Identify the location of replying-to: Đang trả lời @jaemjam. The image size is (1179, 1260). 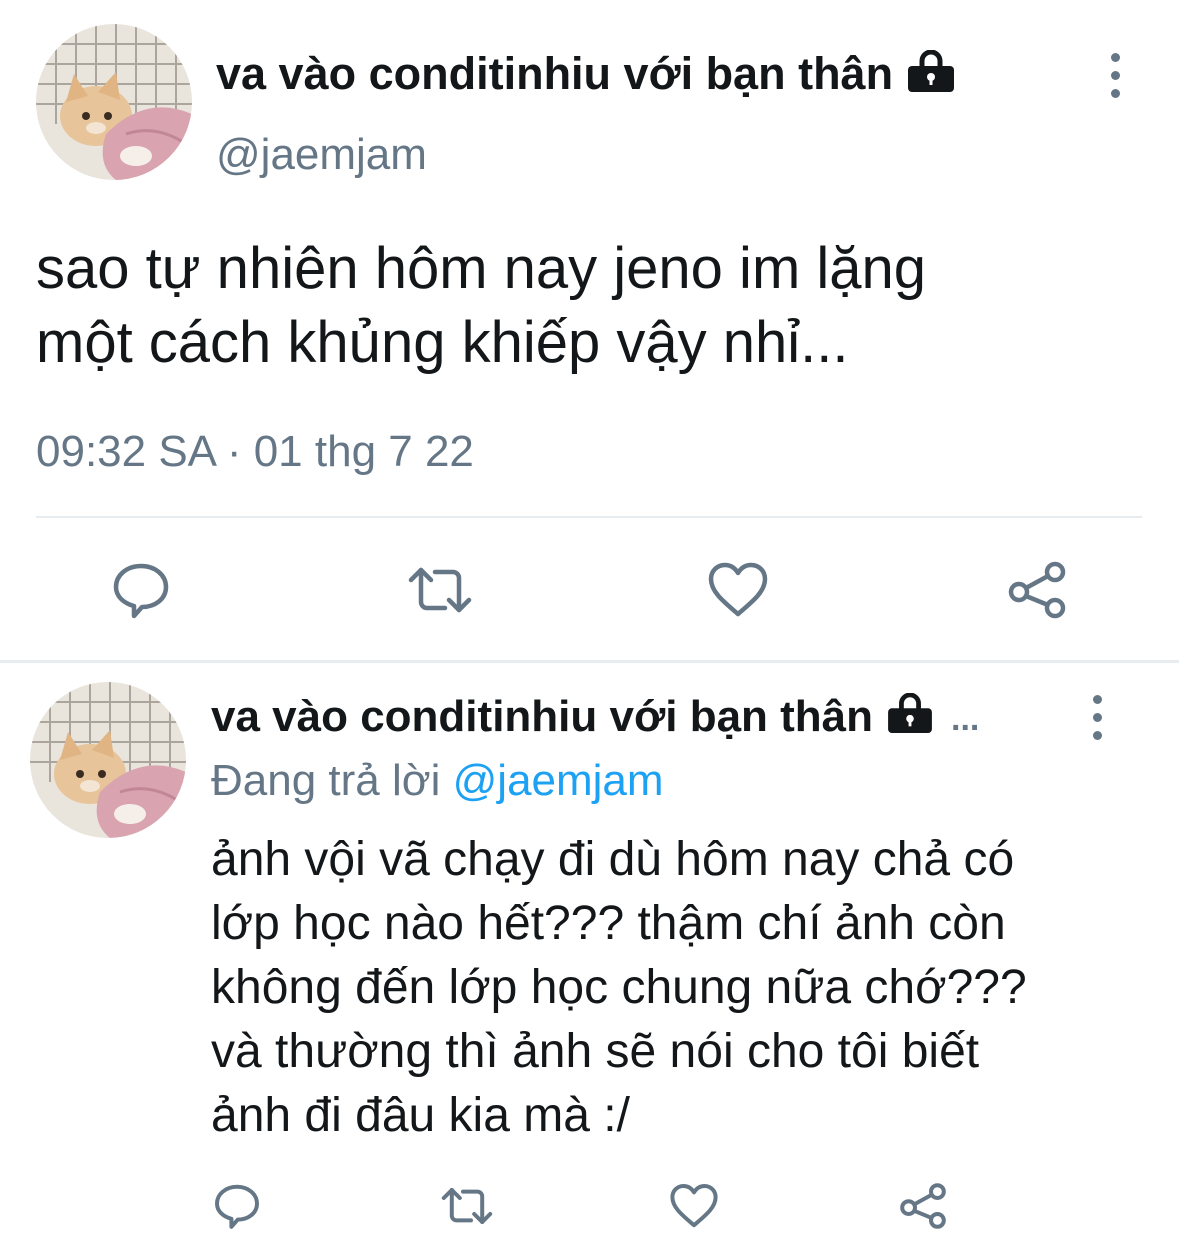
(437, 781).